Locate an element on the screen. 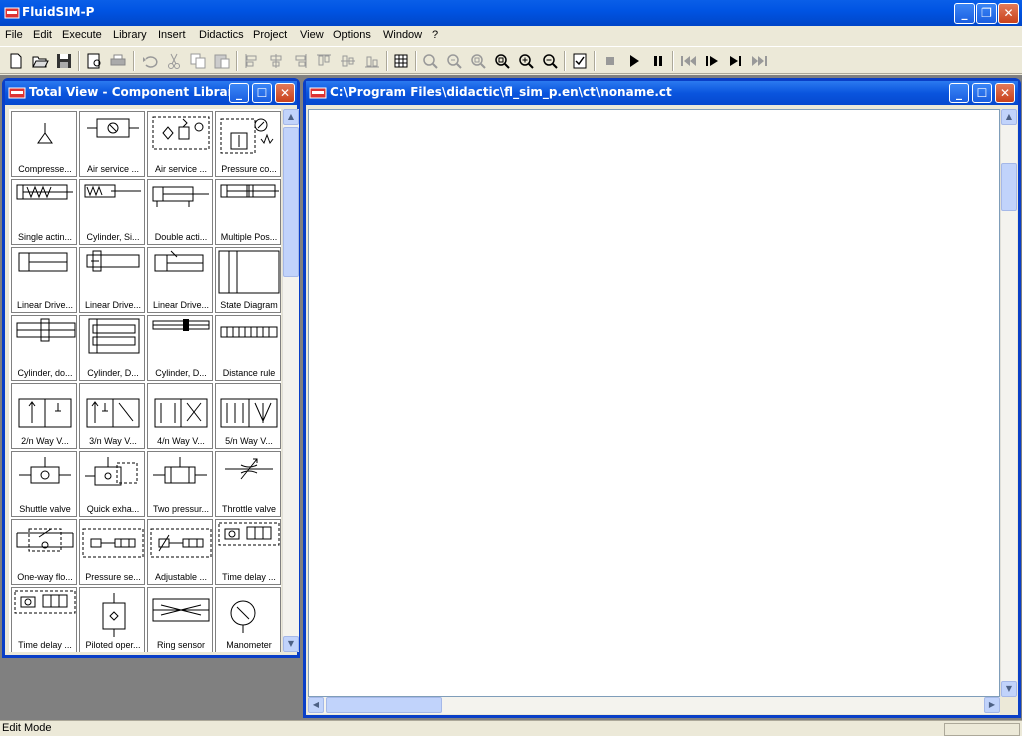  paste-icon is located at coordinates (222, 61).